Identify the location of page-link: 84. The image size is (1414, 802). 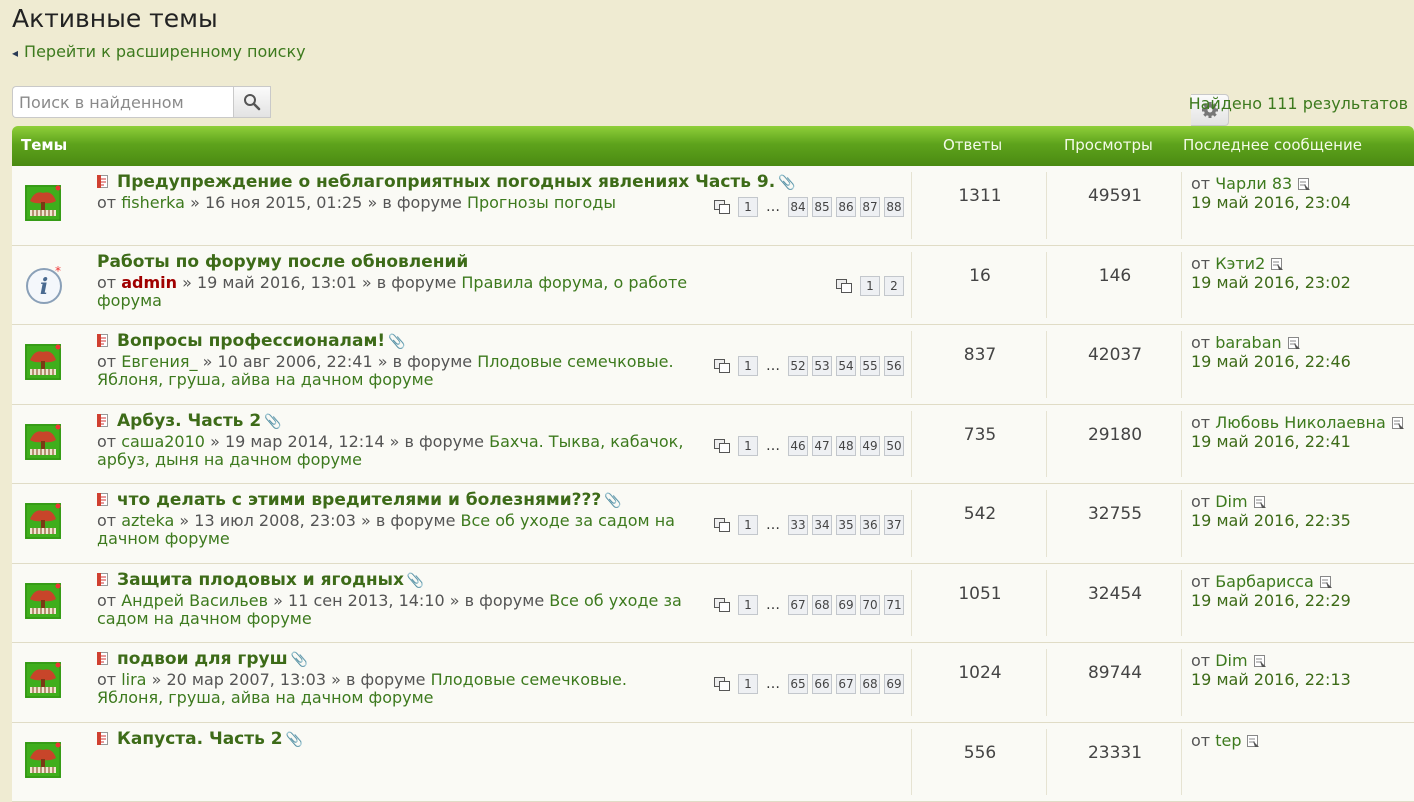
(798, 207).